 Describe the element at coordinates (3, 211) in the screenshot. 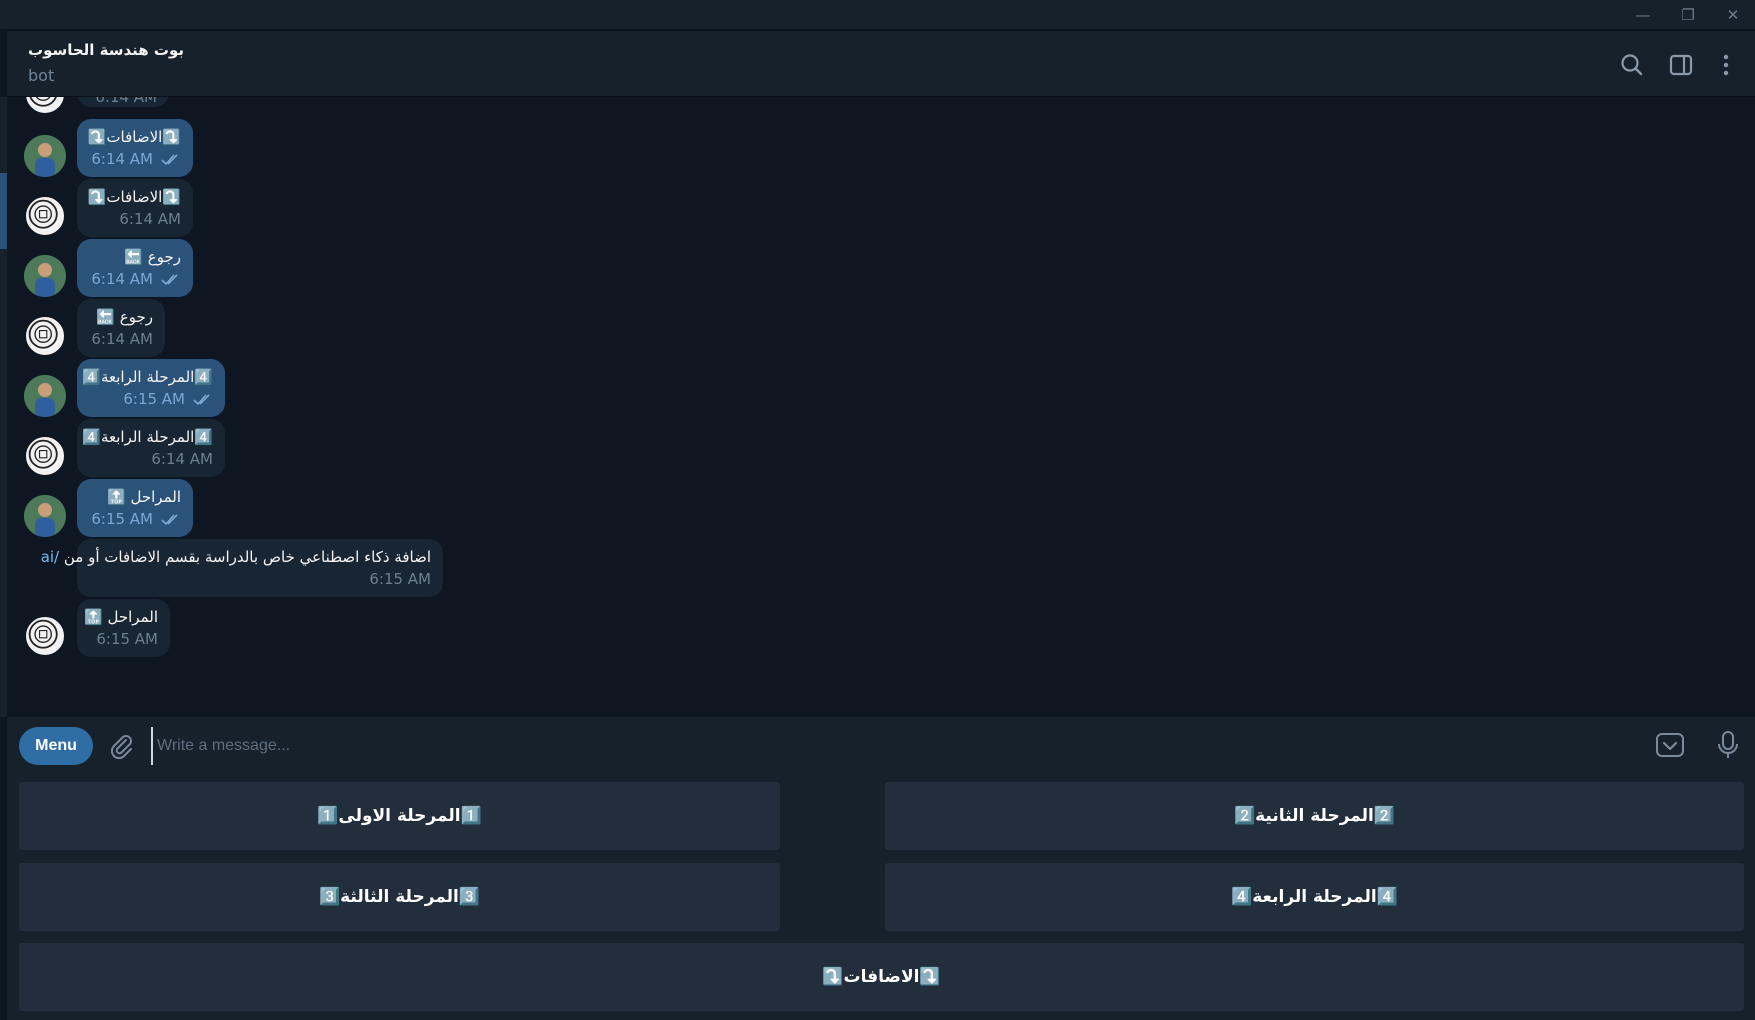

I see `active-chat-indicator` at that location.